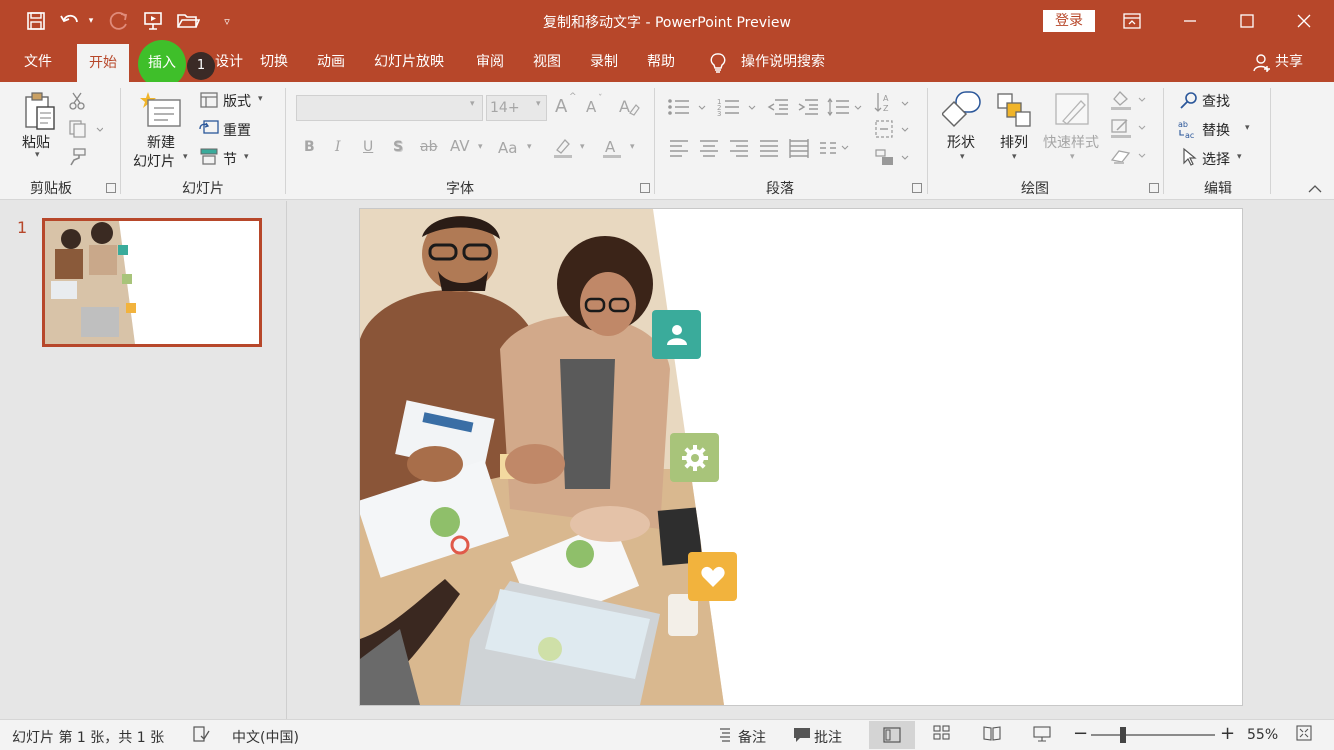  Describe the element at coordinates (1216, 130) in the screenshot. I see `replace-button: 替换` at that location.